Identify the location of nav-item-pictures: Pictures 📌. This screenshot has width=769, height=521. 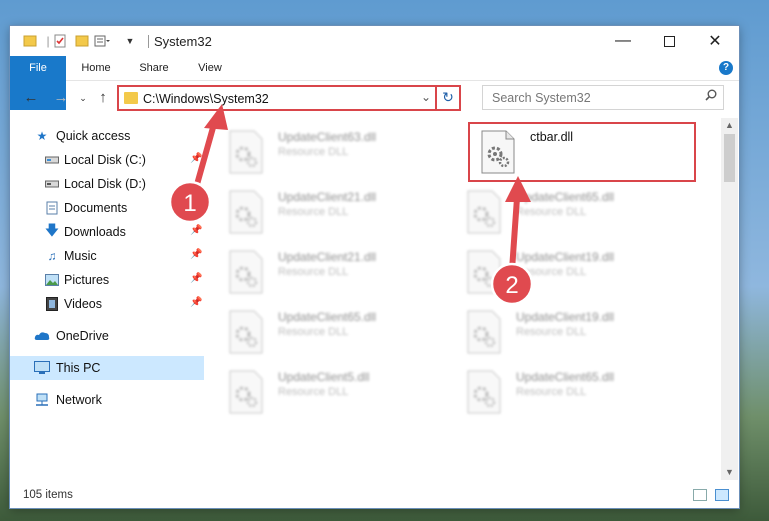
(107, 280).